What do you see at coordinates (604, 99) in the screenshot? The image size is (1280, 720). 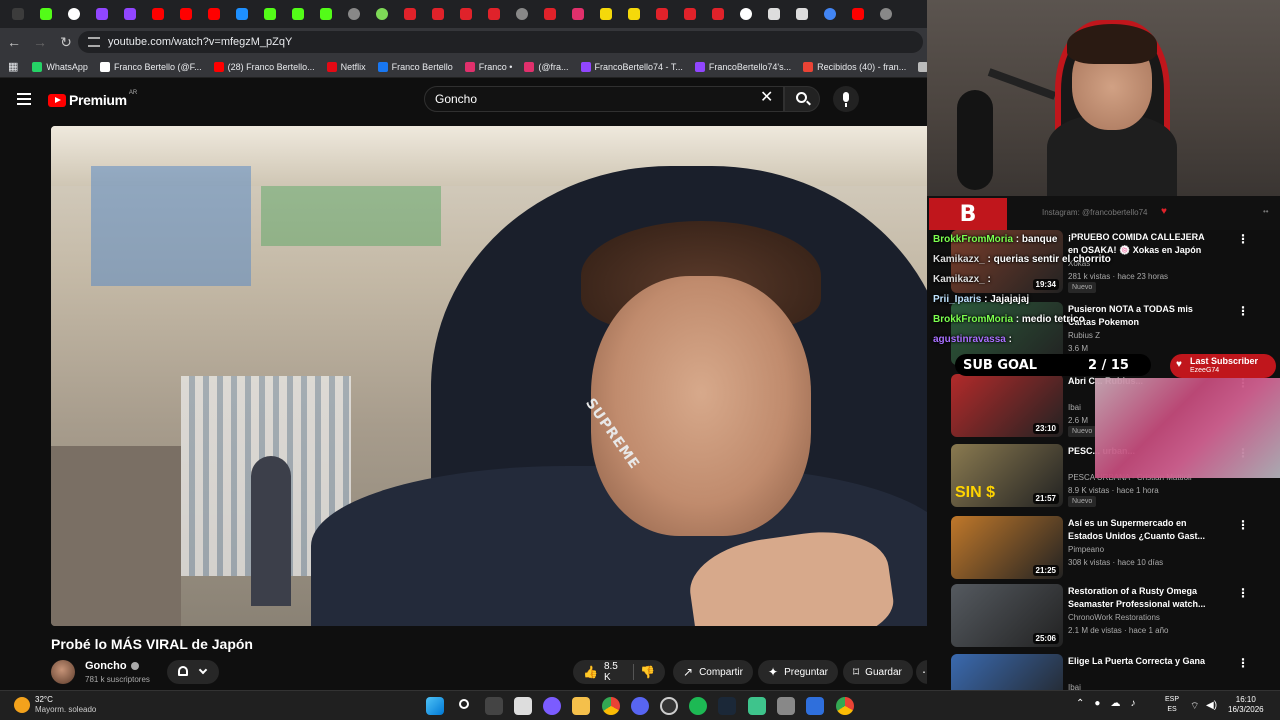 I see `search-input: Goncho` at bounding box center [604, 99].